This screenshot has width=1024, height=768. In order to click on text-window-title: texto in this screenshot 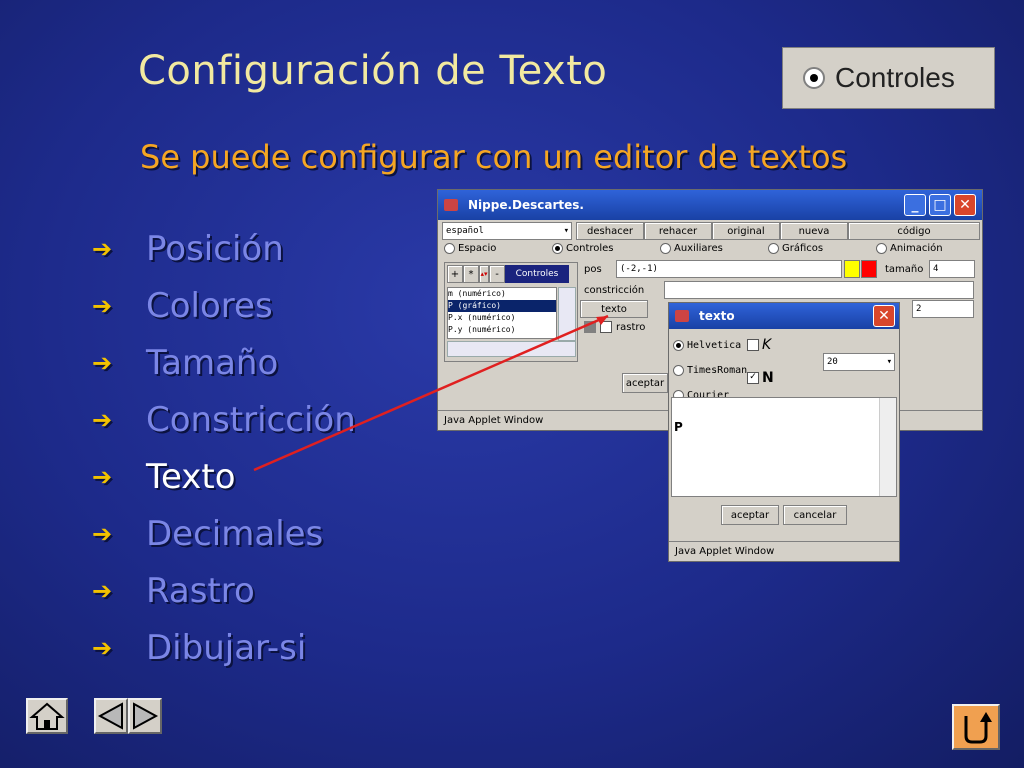, I will do `click(717, 316)`.